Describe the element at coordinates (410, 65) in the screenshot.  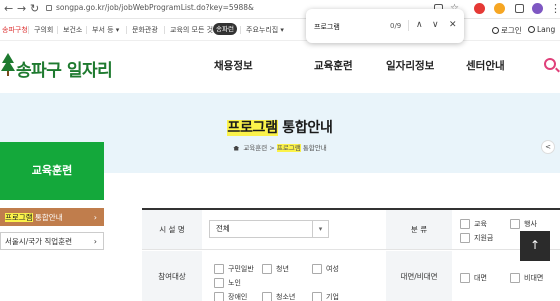
I see `gnb-item-job-info: 일자리정보` at that location.